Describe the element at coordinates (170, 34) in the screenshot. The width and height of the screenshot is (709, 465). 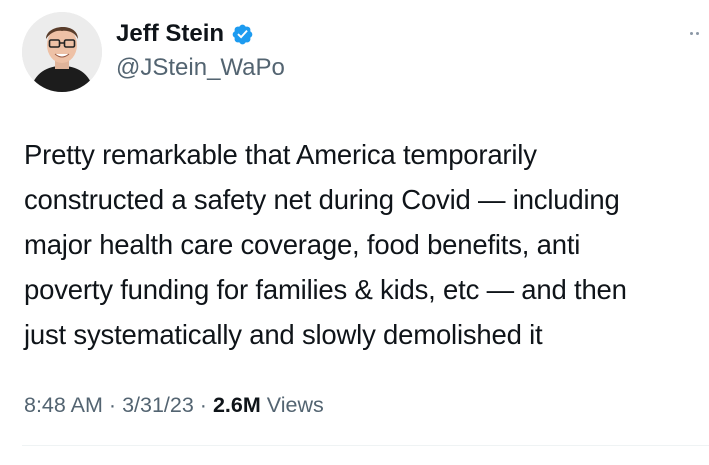
I see `author-display-name: Jeff Stein` at that location.